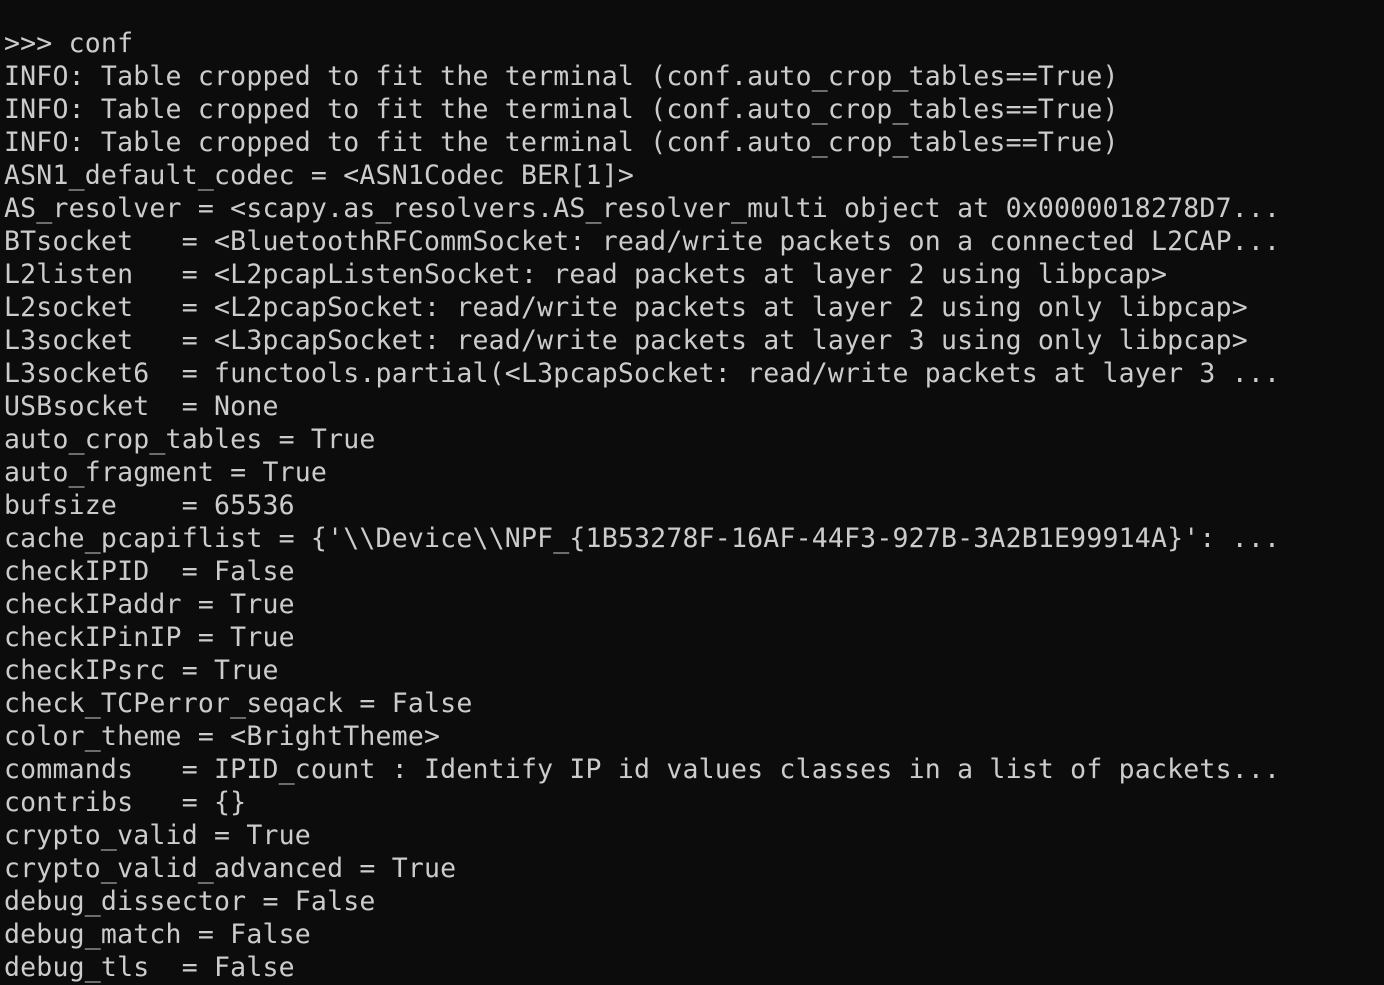 Image resolution: width=1384 pixels, height=985 pixels. I want to click on output-line: color_theme = <BrightTheme>, so click(222, 736).